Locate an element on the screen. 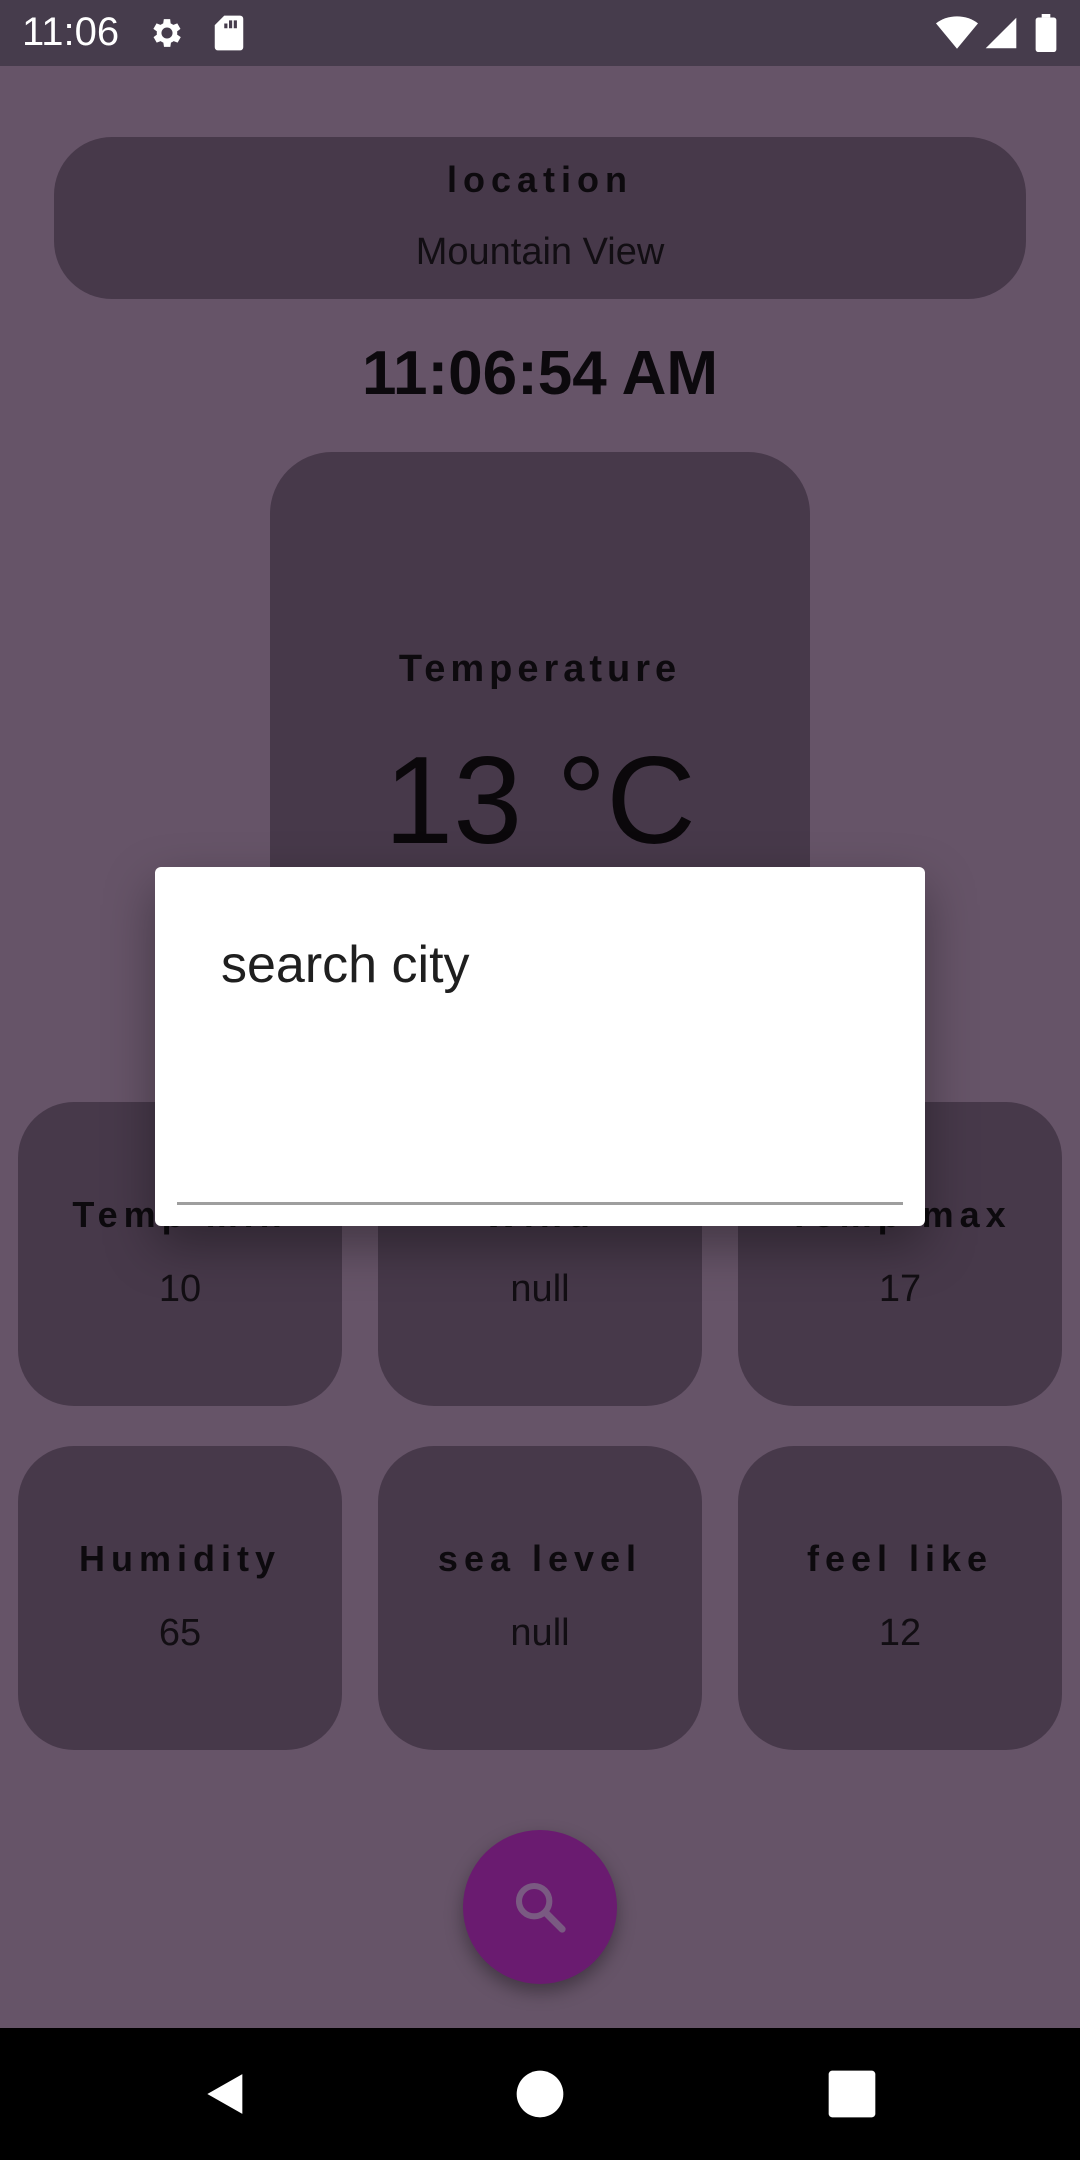 The image size is (1080, 2160). home-icon is located at coordinates (540, 2094).